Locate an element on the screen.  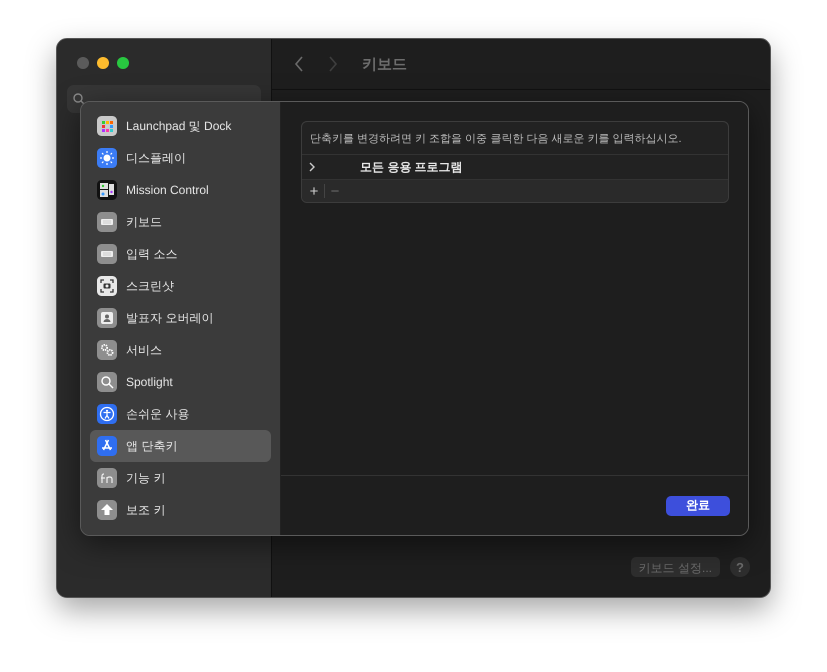
function-key-icon is located at coordinates (107, 478).